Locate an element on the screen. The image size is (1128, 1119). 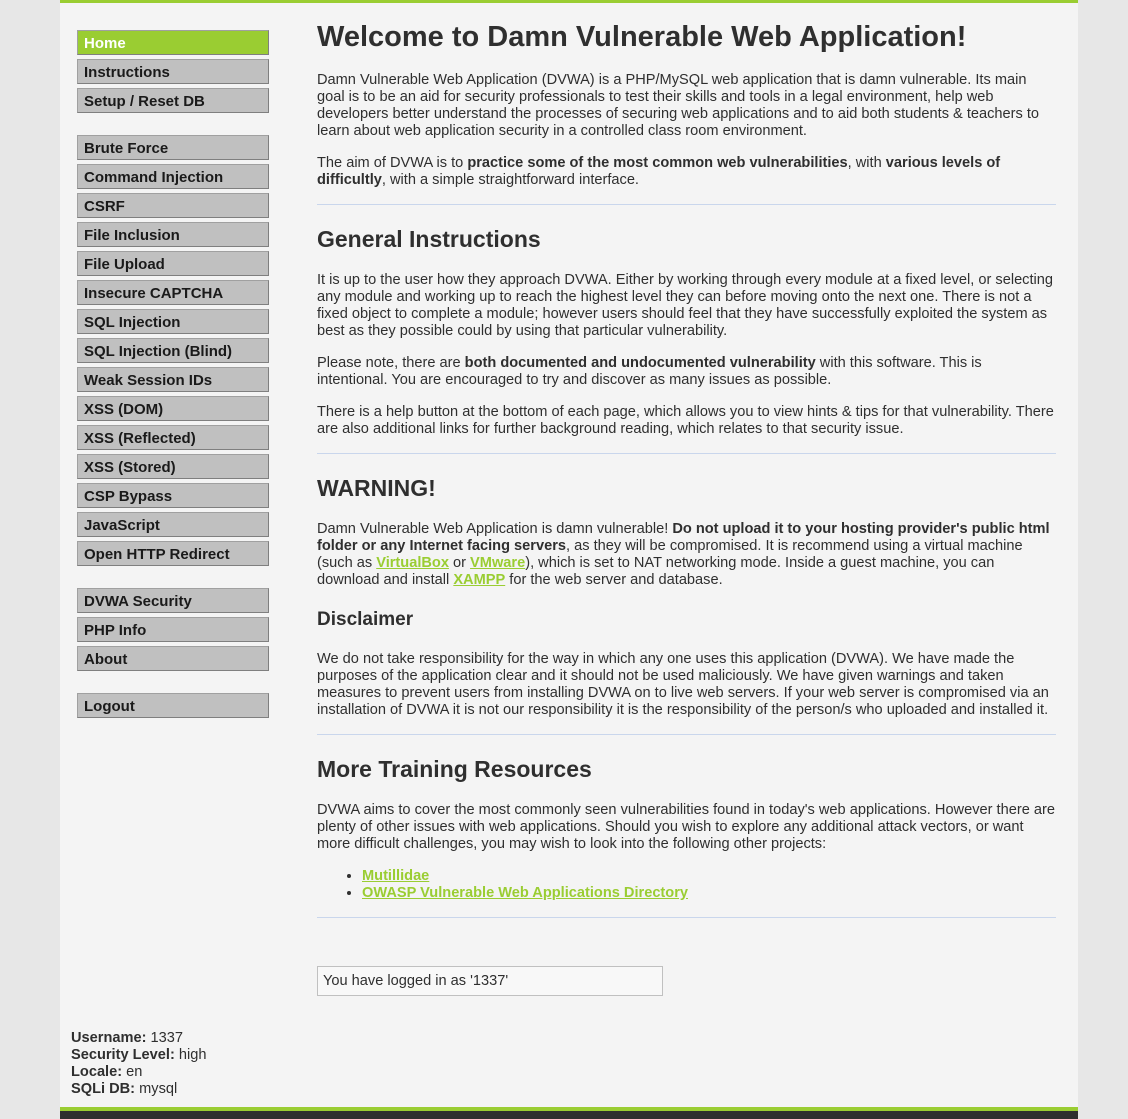
general-text-1: Please note, there are is located at coordinates (391, 363).